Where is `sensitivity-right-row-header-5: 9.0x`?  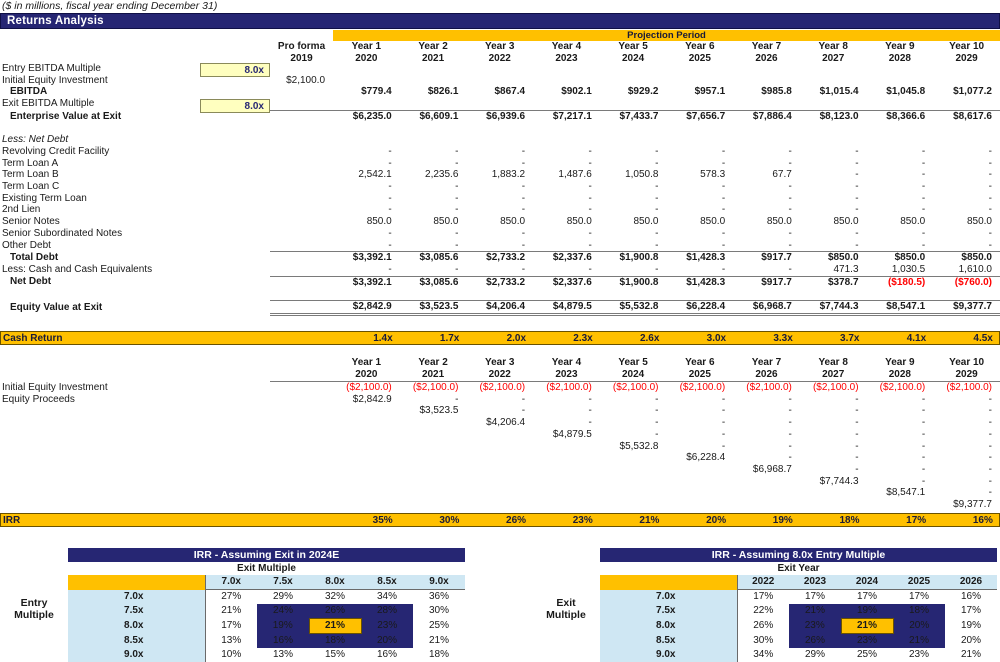
sensitivity-right-row-header-5: 9.0x is located at coordinates (669, 655).